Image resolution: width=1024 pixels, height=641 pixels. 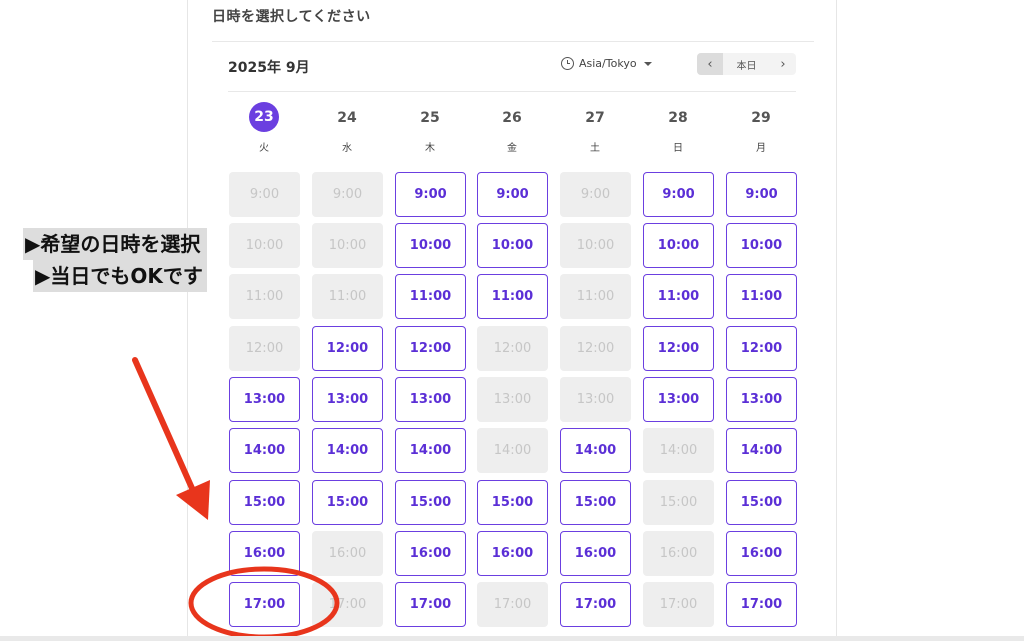 I want to click on timezone-select: Asia/Tokyo, so click(x=606, y=63).